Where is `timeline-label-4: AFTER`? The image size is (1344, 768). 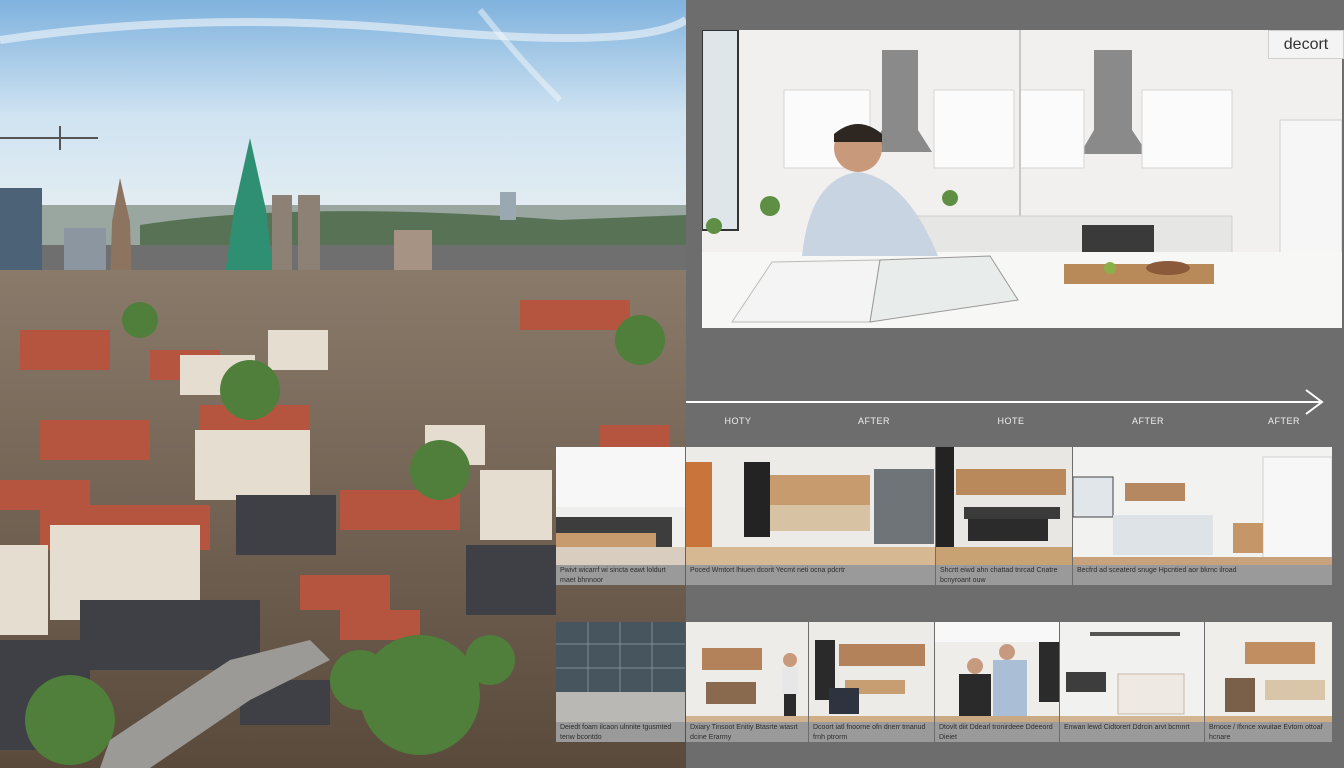
timeline-label-4: AFTER is located at coordinates (1148, 421).